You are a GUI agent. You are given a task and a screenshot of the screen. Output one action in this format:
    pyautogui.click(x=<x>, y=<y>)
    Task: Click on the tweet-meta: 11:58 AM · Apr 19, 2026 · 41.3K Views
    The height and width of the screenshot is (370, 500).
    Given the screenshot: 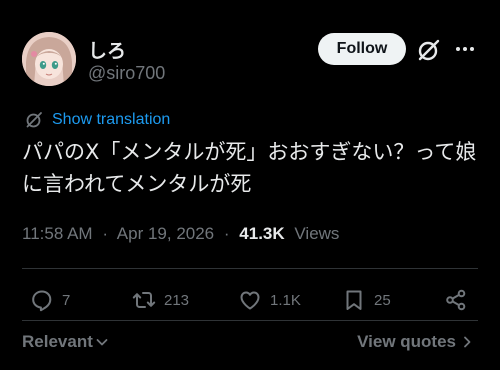 What is the action you would take?
    pyautogui.click(x=180, y=234)
    